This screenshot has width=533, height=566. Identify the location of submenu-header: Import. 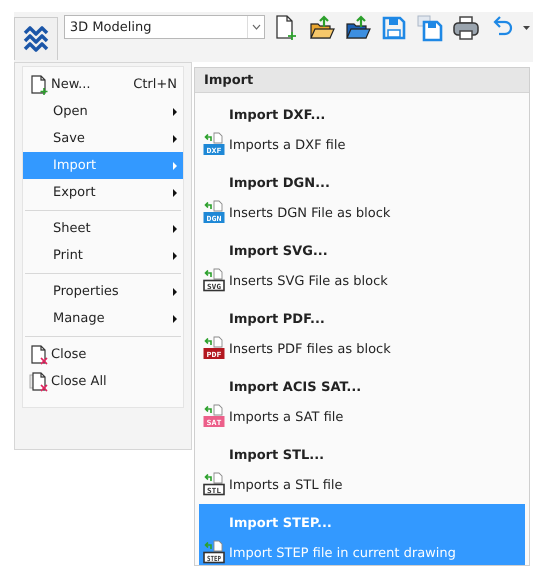
(362, 80).